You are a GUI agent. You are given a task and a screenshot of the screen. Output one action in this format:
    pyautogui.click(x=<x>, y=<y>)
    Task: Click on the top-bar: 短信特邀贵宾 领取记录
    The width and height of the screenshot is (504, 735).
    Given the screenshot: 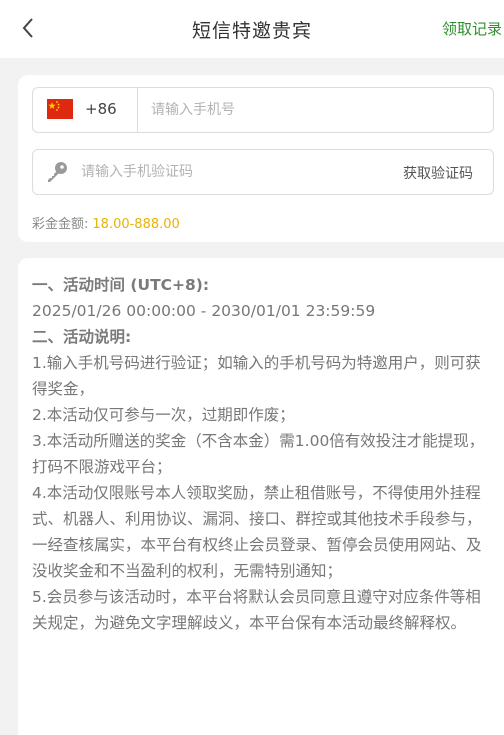 What is the action you would take?
    pyautogui.click(x=252, y=29)
    